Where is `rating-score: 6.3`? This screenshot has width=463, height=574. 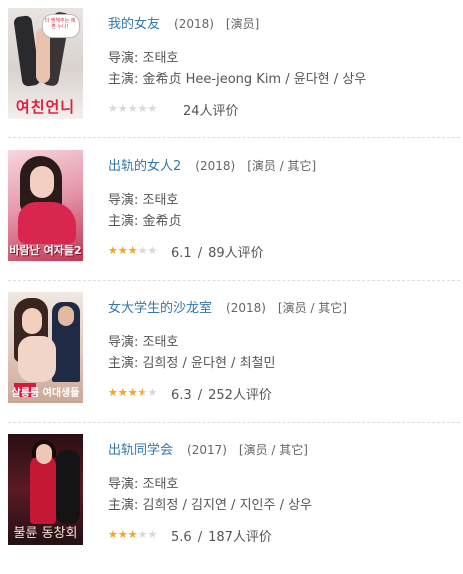 rating-score: 6.3 is located at coordinates (181, 395).